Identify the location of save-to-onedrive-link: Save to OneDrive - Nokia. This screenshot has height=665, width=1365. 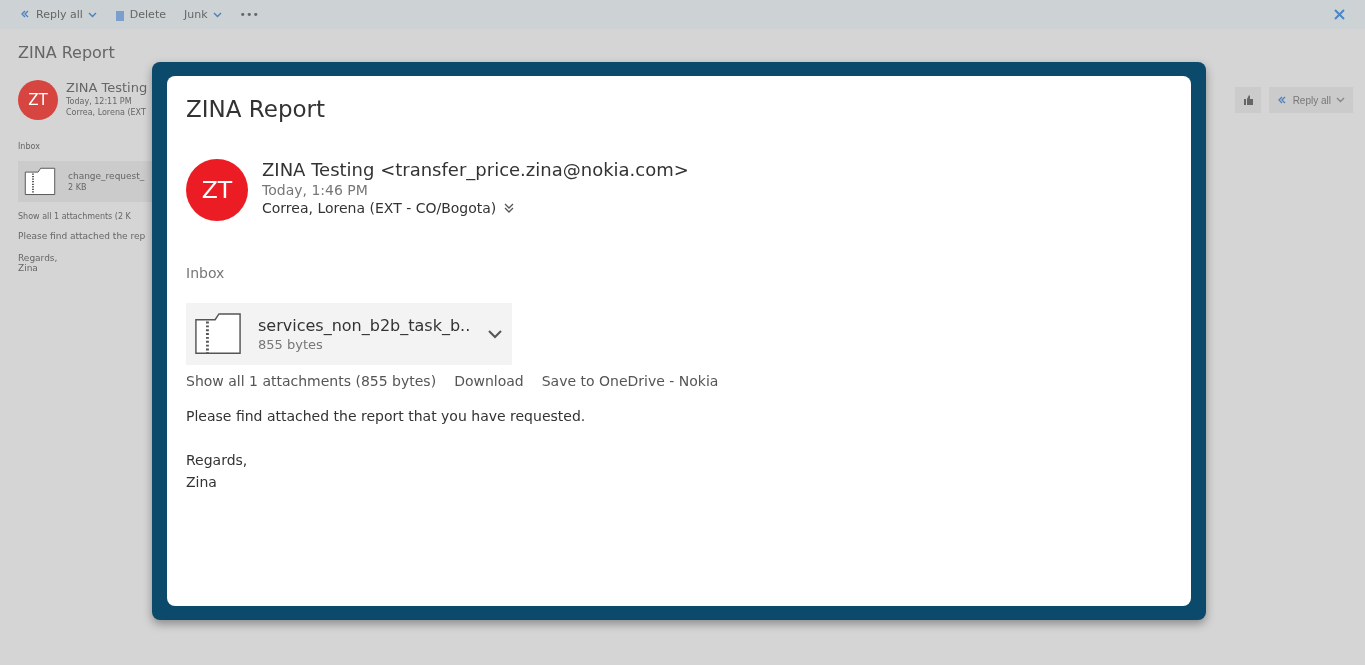
(630, 381).